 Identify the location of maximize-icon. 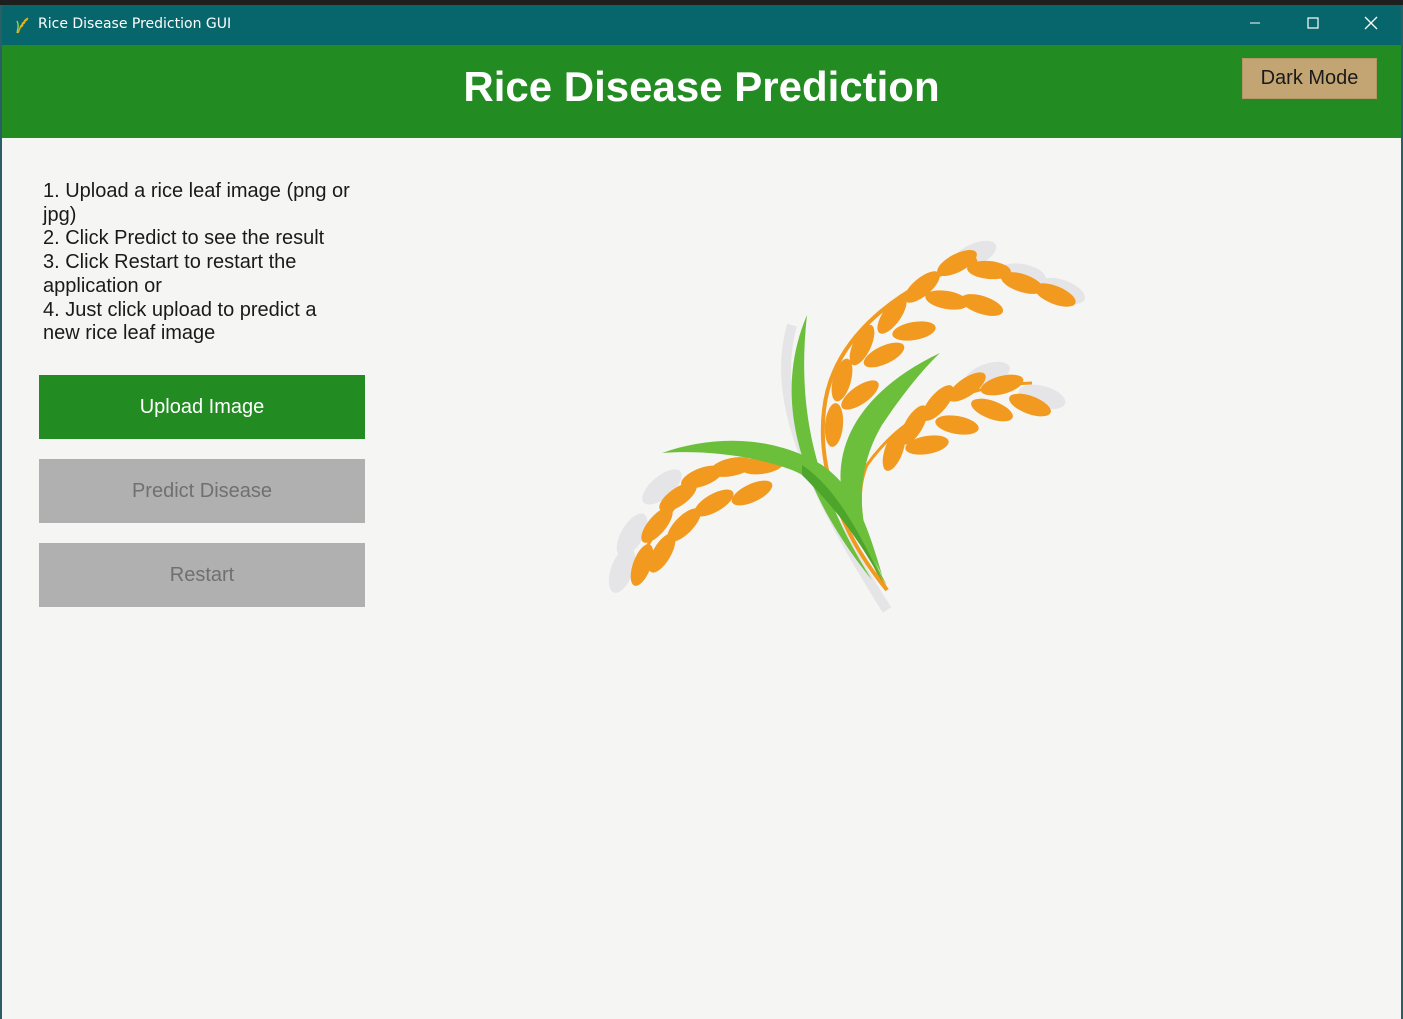
(1313, 25).